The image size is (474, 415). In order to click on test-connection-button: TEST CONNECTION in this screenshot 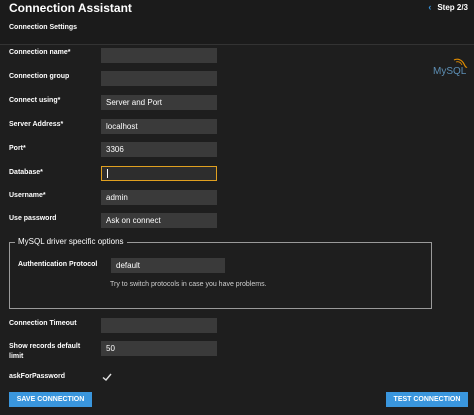, I will do `click(427, 399)`.